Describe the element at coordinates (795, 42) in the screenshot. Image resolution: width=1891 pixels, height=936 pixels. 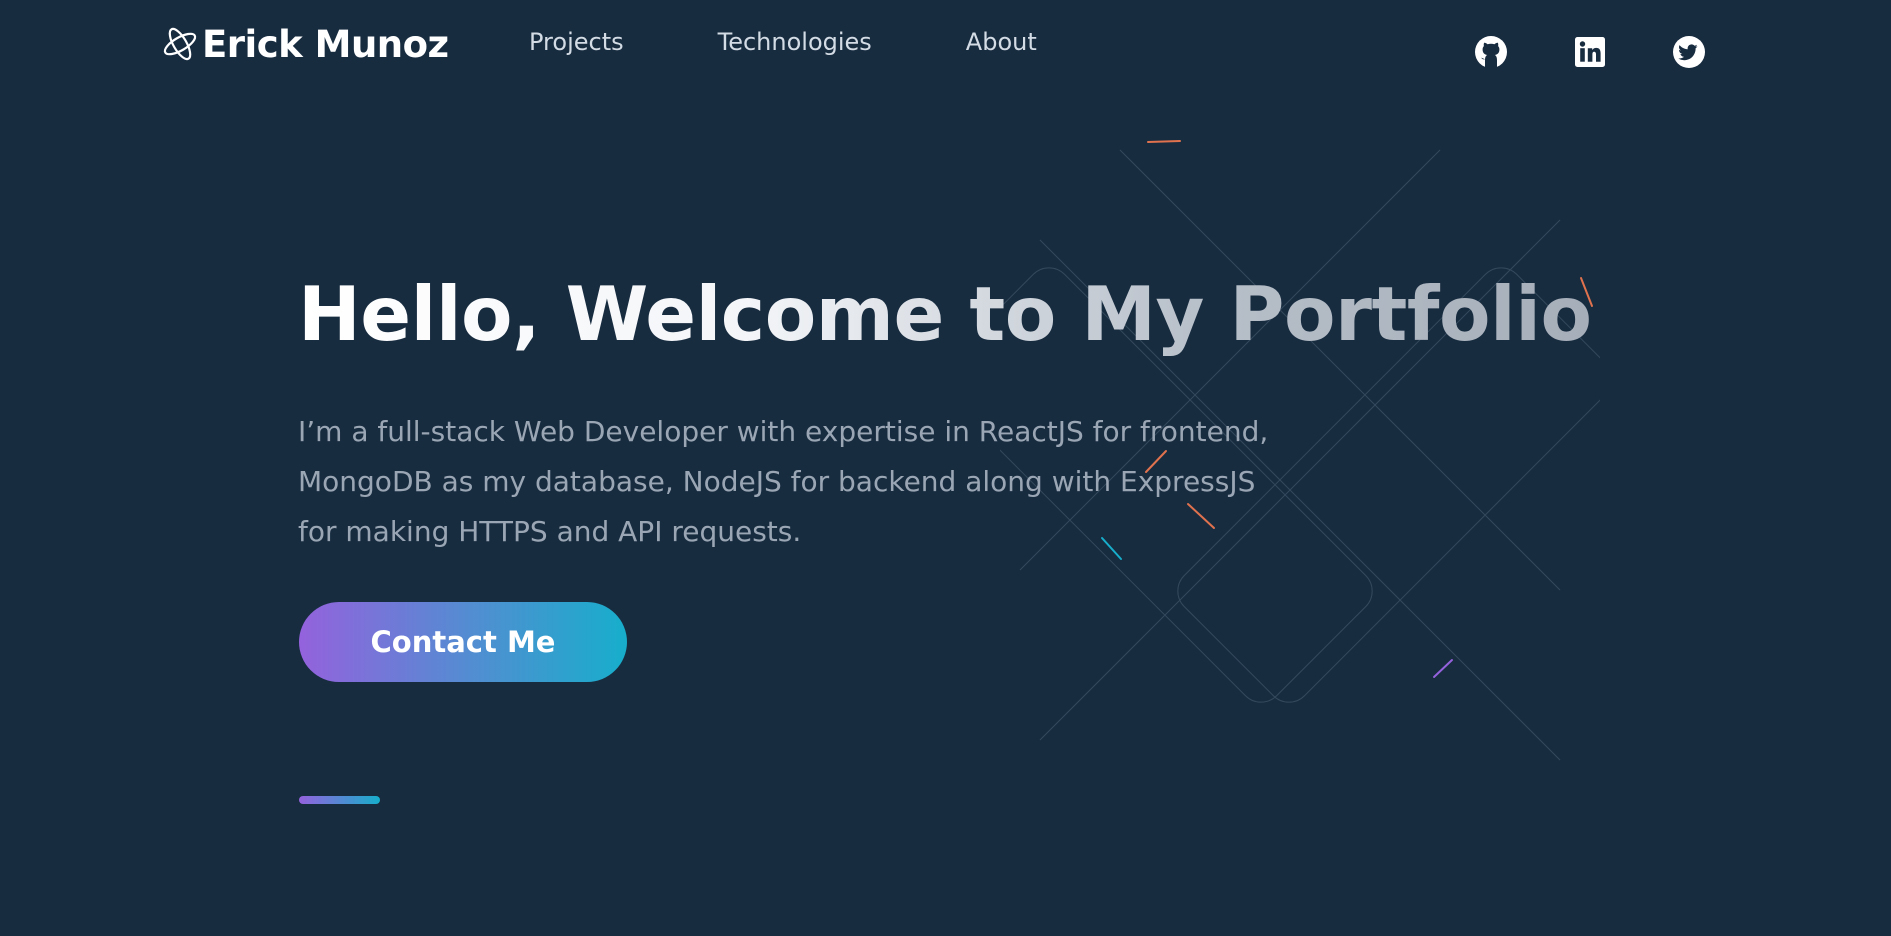
I see `nav-link-technologies: Technologies` at that location.